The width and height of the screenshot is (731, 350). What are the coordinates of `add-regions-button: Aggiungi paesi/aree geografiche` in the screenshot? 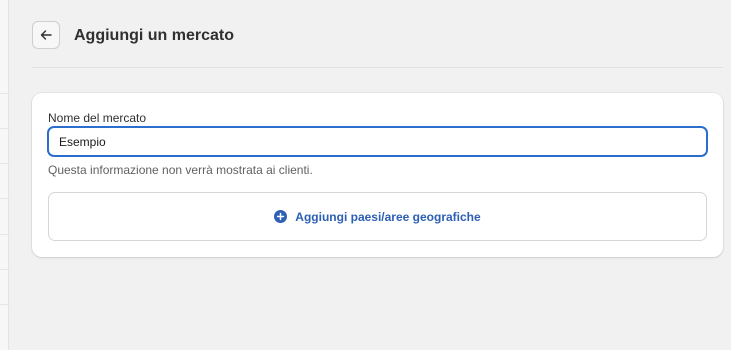 It's located at (377, 216).